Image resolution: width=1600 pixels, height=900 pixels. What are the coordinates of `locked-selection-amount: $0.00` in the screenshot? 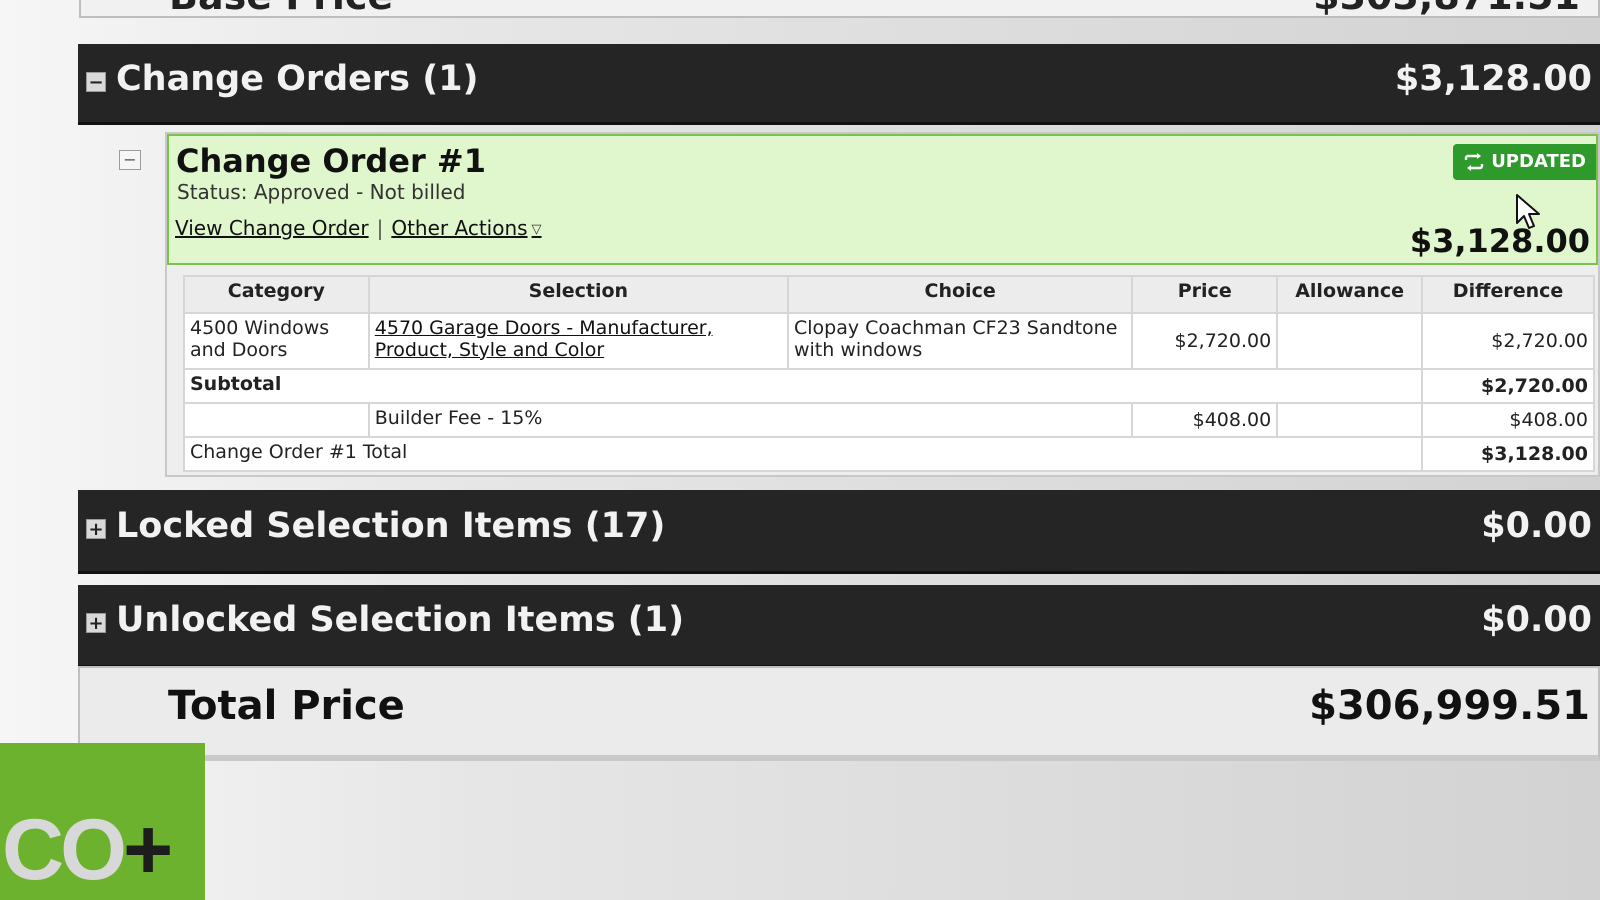 It's located at (1536, 526).